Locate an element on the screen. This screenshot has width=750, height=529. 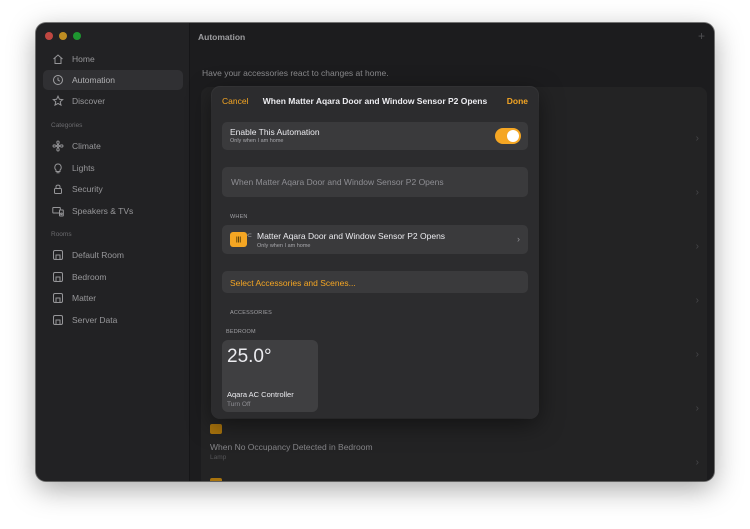
done-button: Done is located at coordinates (517, 101).